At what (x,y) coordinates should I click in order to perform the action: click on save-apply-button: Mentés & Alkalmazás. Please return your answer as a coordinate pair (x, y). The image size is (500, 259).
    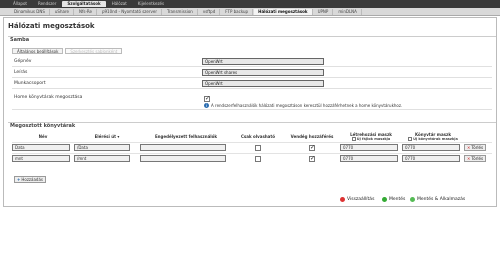
    Looking at the image, I should click on (437, 199).